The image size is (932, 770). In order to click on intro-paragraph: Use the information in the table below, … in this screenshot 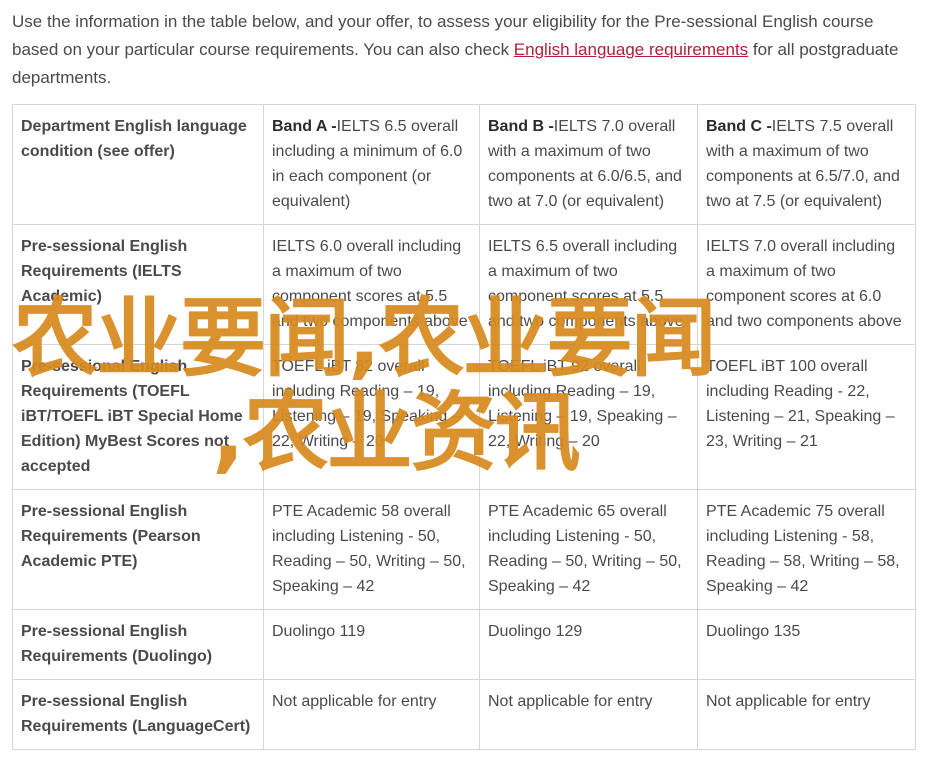, I will do `click(464, 50)`.